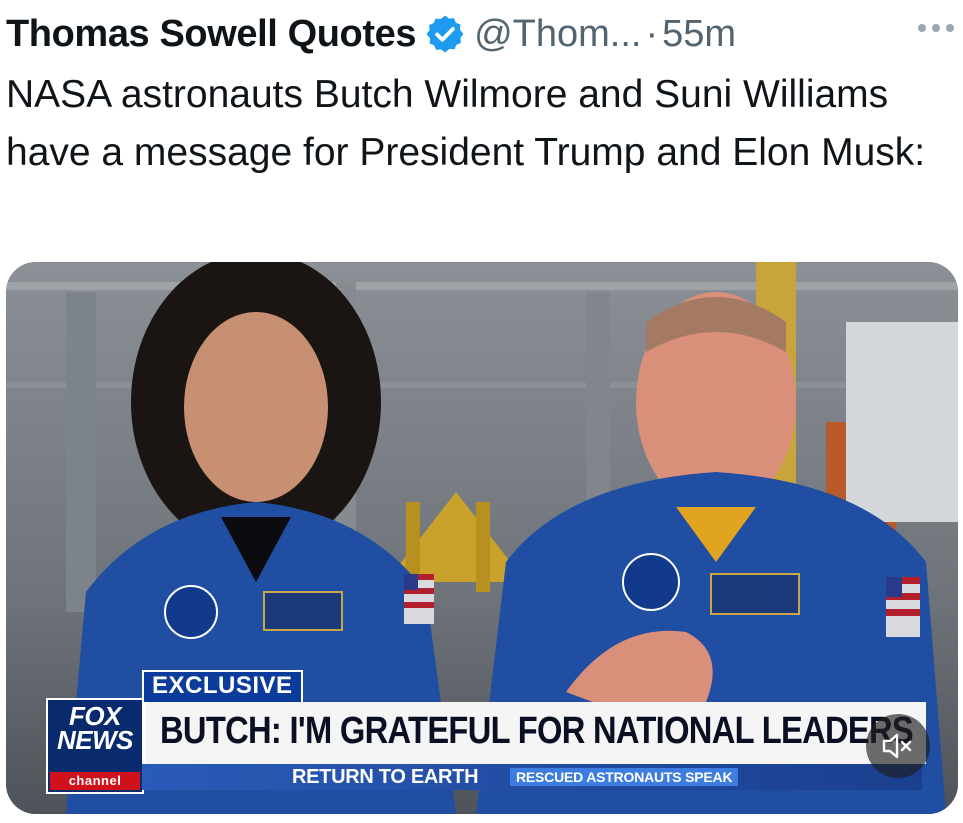  I want to click on more-options-icon, so click(936, 24).